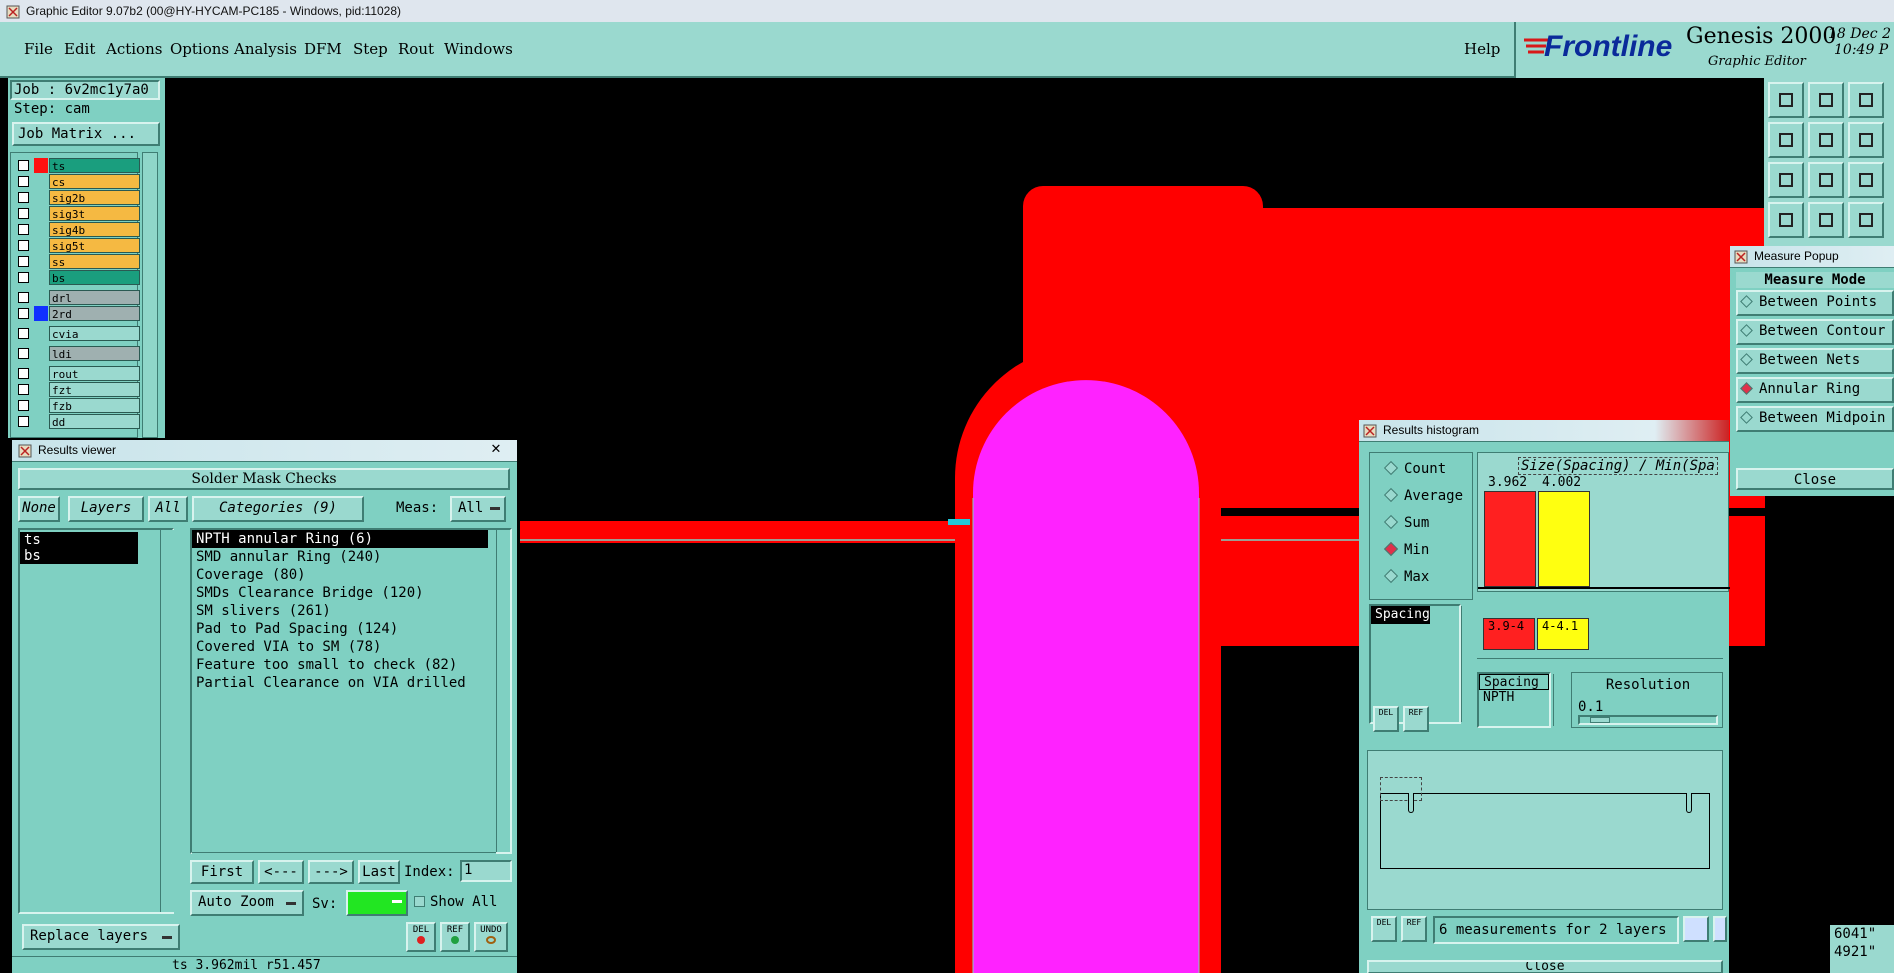 This screenshot has width=1894, height=973. Describe the element at coordinates (94, 213) in the screenshot. I see `layer-name: sig3t` at that location.